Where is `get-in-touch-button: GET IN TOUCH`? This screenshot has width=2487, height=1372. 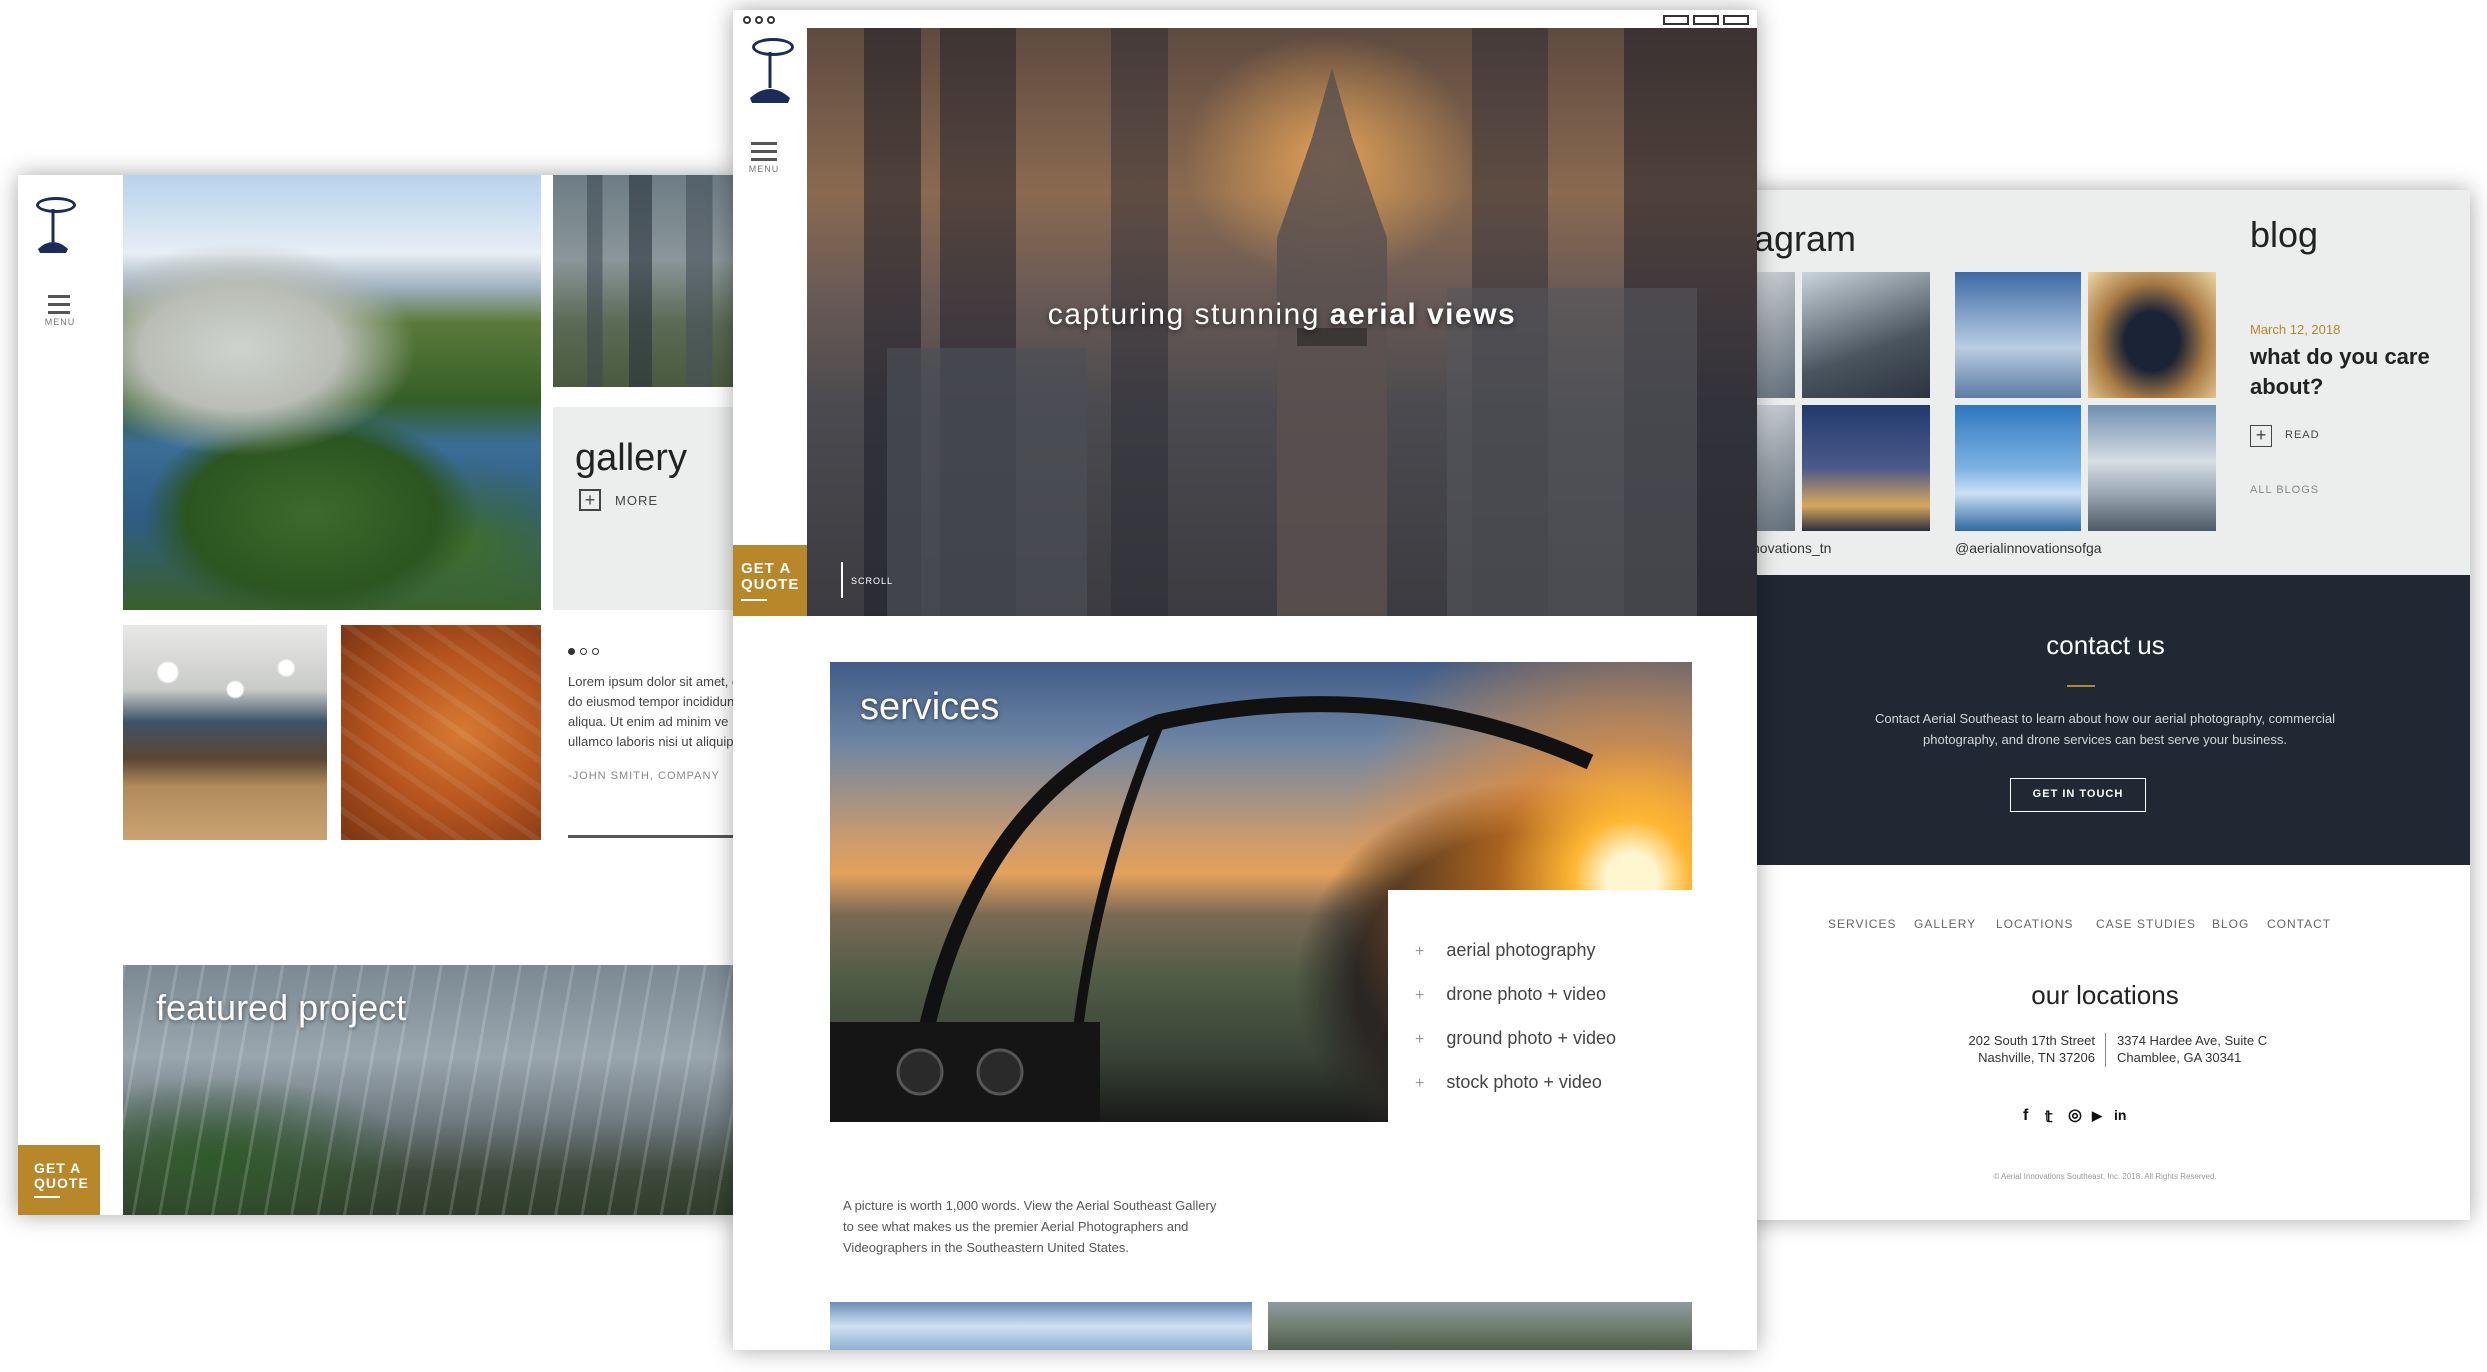
get-in-touch-button: GET IN TOUCH is located at coordinates (2078, 795).